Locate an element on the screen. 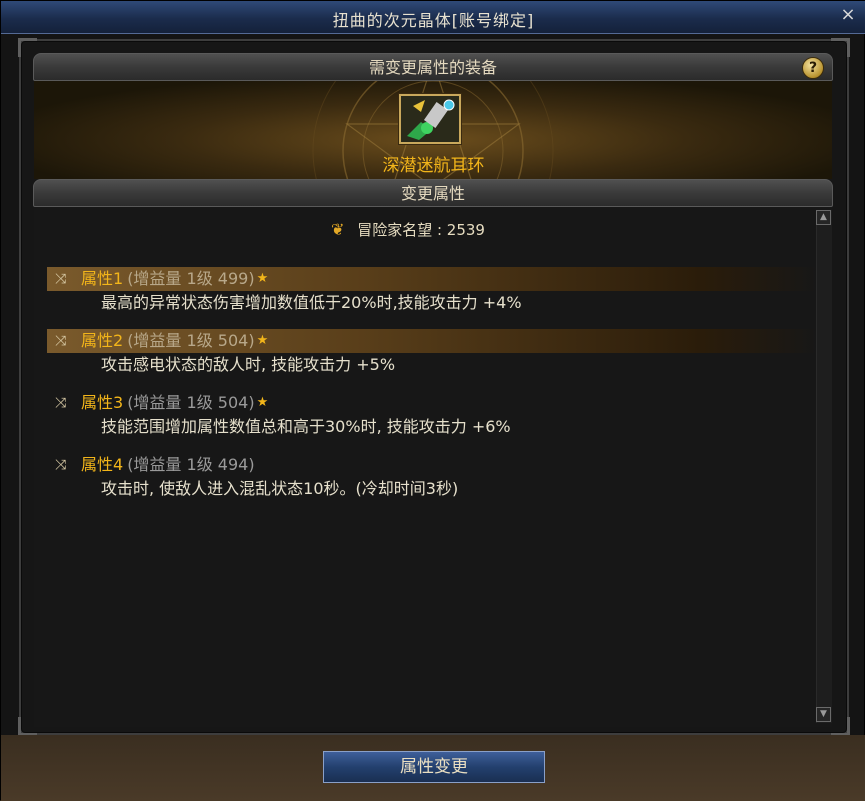 This screenshot has width=865, height=801. reputation-display: ❦ 冒险家名望 : 2539 is located at coordinates (408, 229).